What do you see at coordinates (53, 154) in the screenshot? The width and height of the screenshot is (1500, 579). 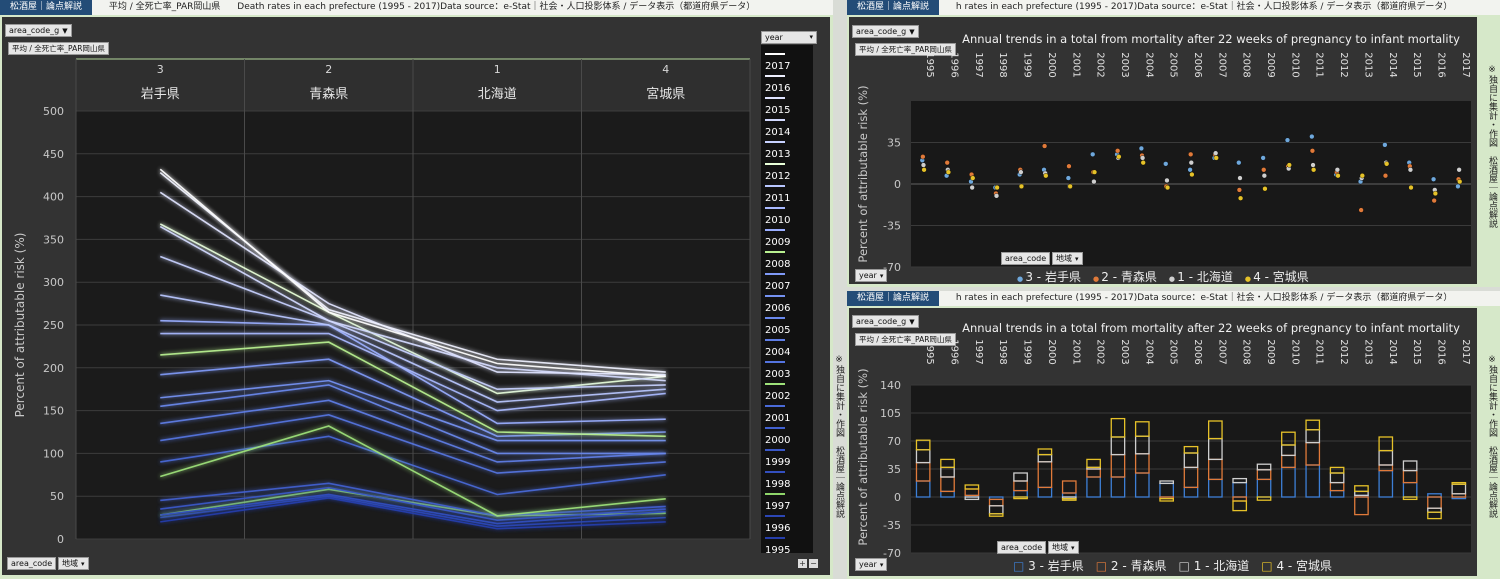 I see `y-tick-label: 450` at bounding box center [53, 154].